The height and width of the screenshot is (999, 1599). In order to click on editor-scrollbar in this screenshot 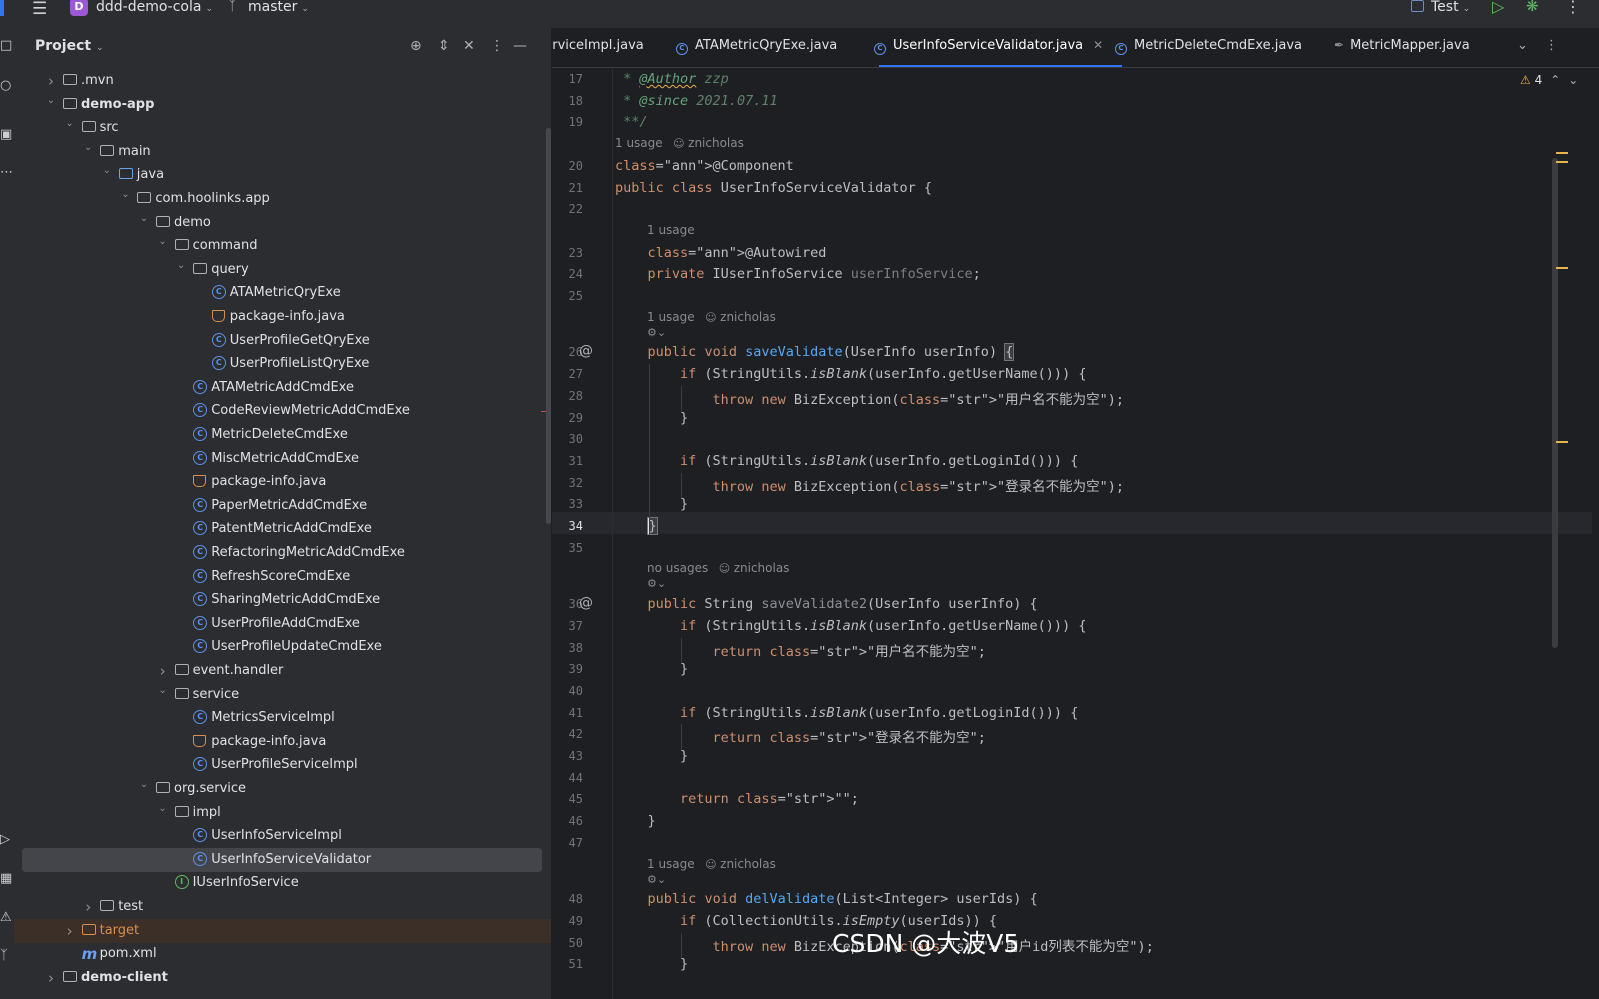, I will do `click(1555, 403)`.